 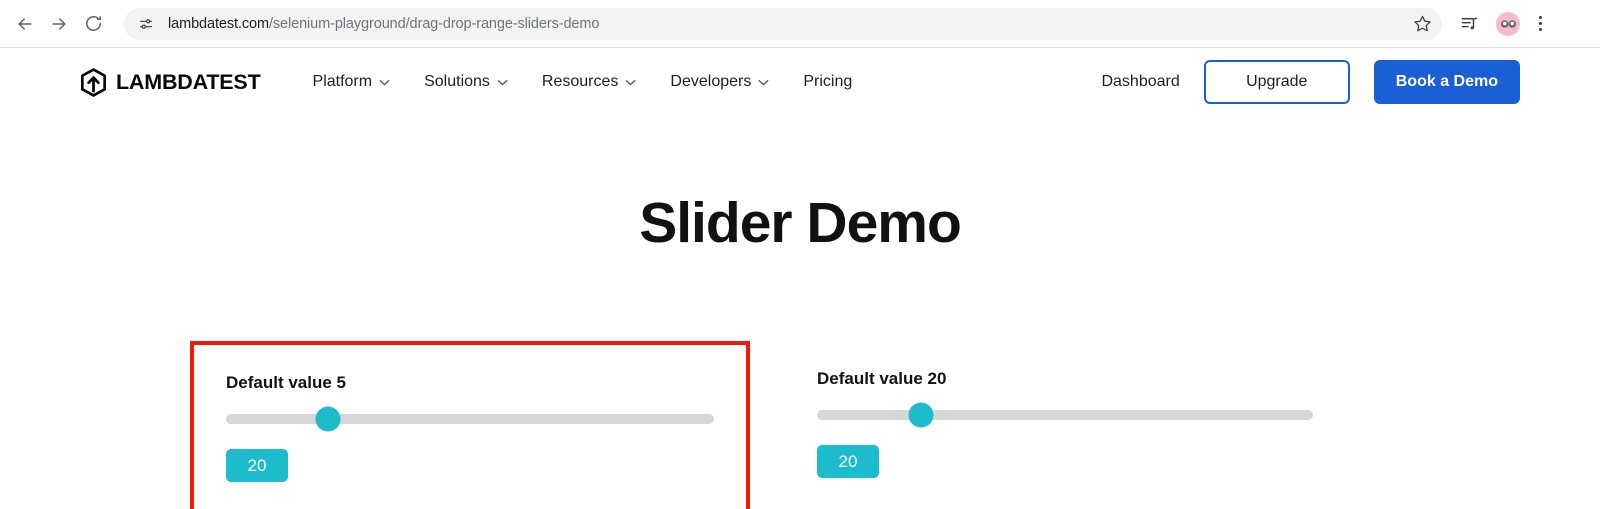 What do you see at coordinates (1540, 24) in the screenshot?
I see `three-dot-menu-icon` at bounding box center [1540, 24].